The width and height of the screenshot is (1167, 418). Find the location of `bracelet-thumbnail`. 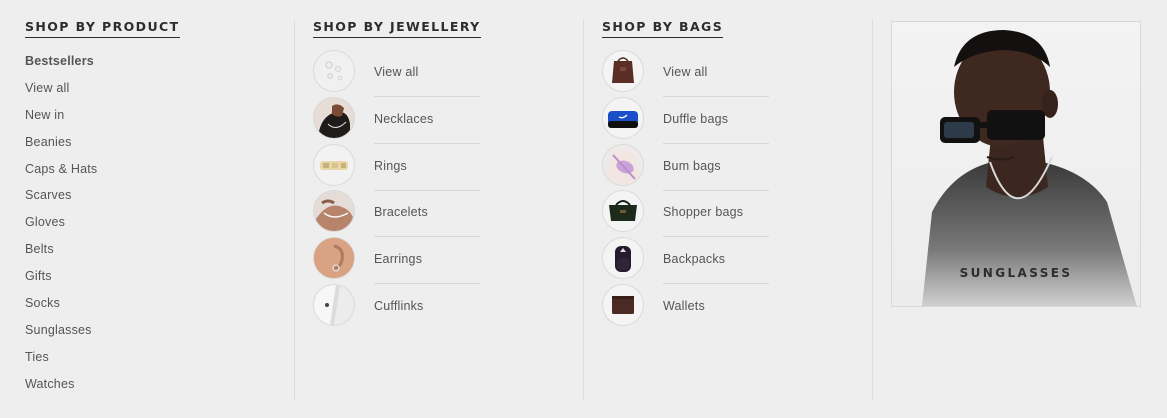

bracelet-thumbnail is located at coordinates (334, 211).